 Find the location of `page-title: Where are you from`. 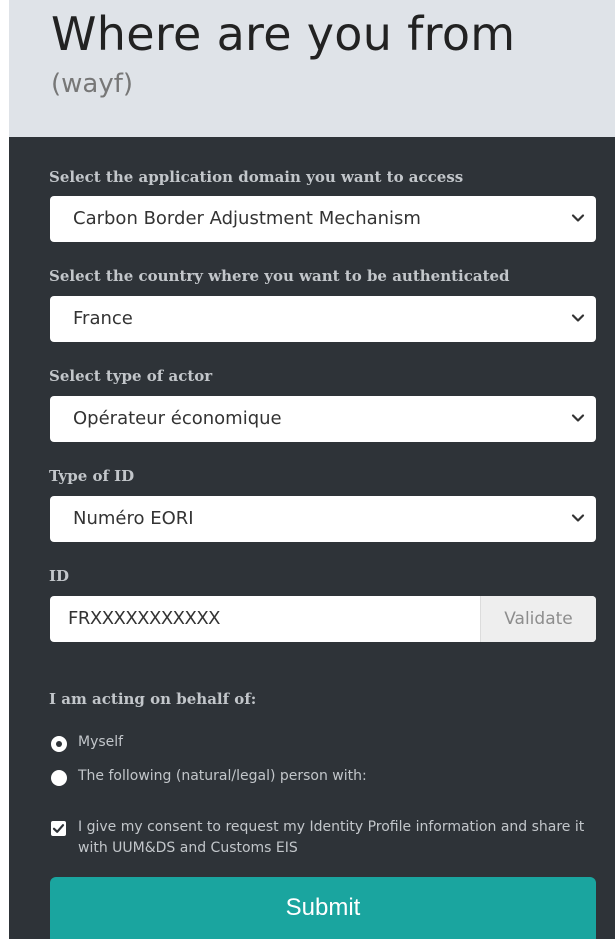

page-title: Where are you from is located at coordinates (283, 34).